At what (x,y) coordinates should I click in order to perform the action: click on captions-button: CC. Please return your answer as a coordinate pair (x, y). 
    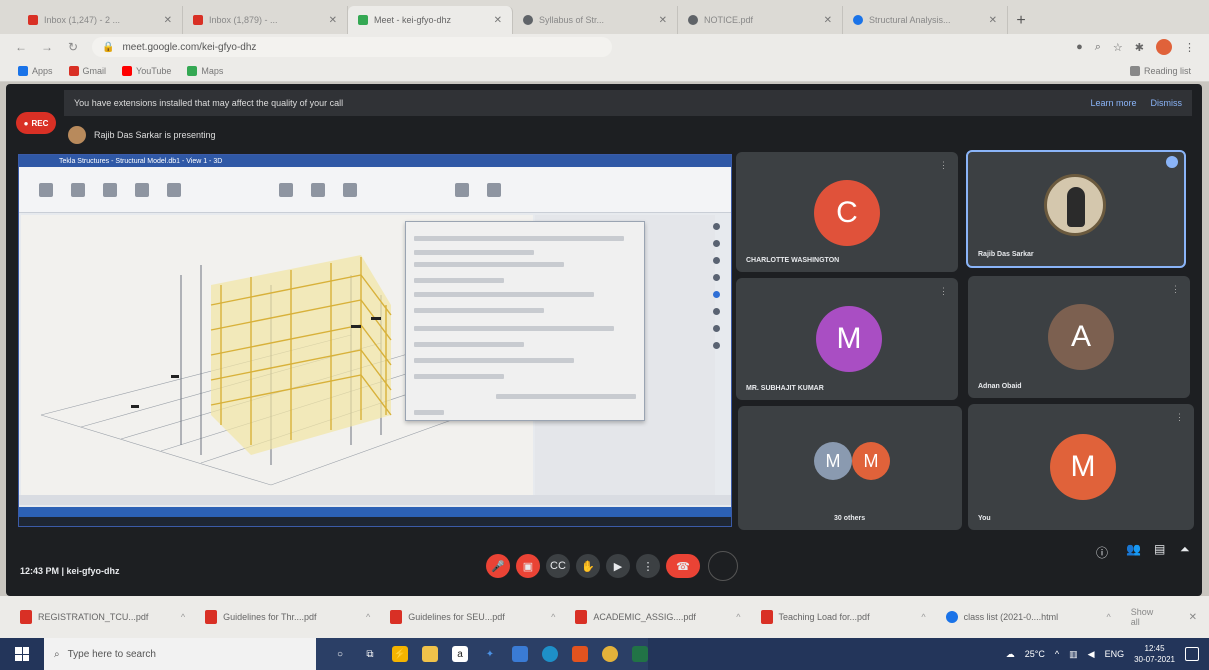
    Looking at the image, I should click on (558, 566).